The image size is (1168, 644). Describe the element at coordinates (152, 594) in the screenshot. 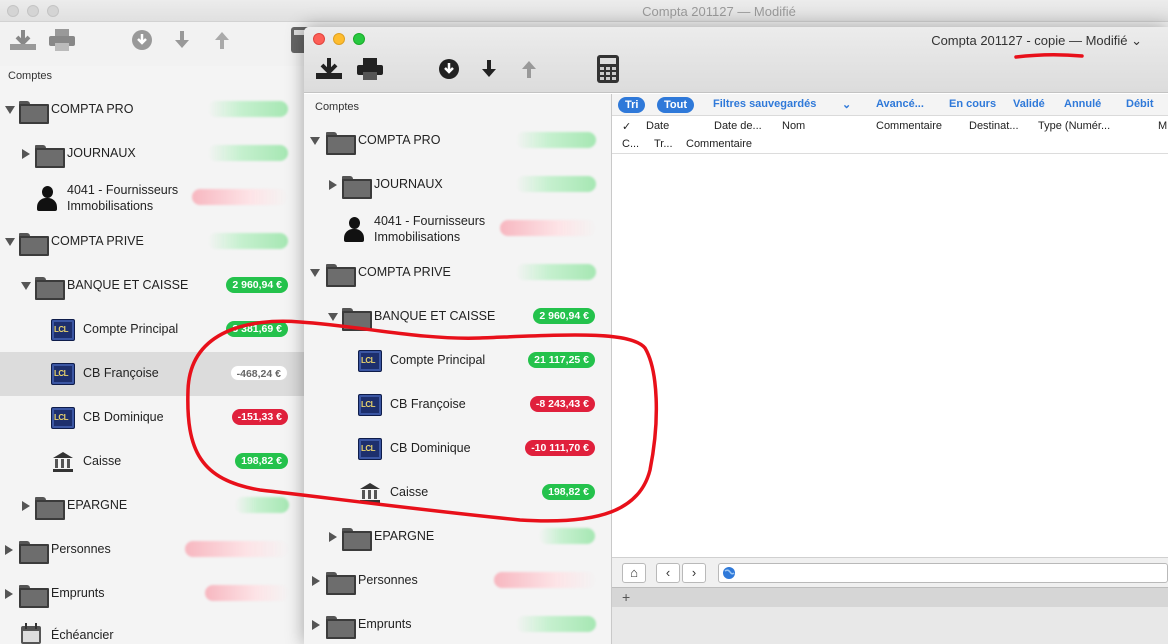

I see `back-row-emprunts: Emprunts` at that location.